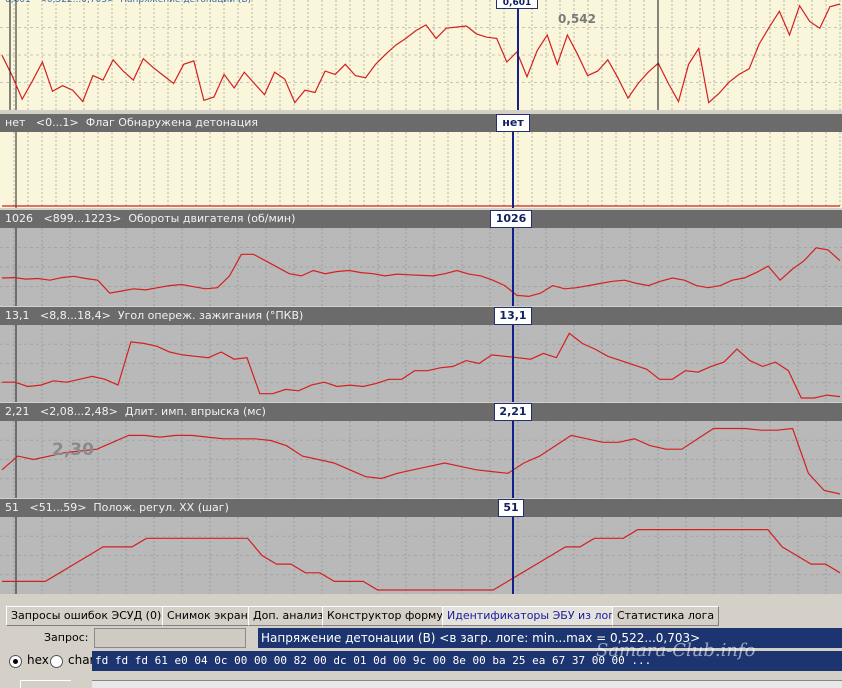 The image size is (842, 688). I want to click on strip-header-idle-valve: 51 <51...59> Полож. регул. ХХ (шаг) 51, so click(421, 508).